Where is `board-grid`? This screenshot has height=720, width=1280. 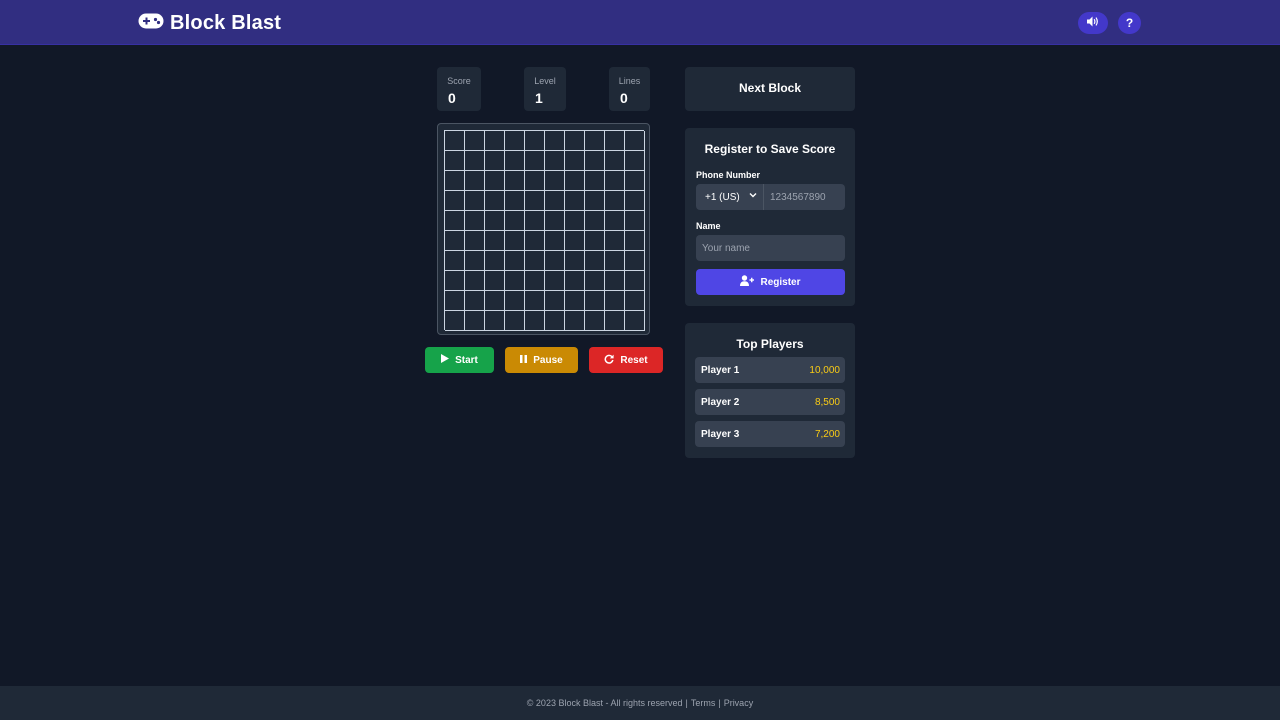
board-grid is located at coordinates (544, 230).